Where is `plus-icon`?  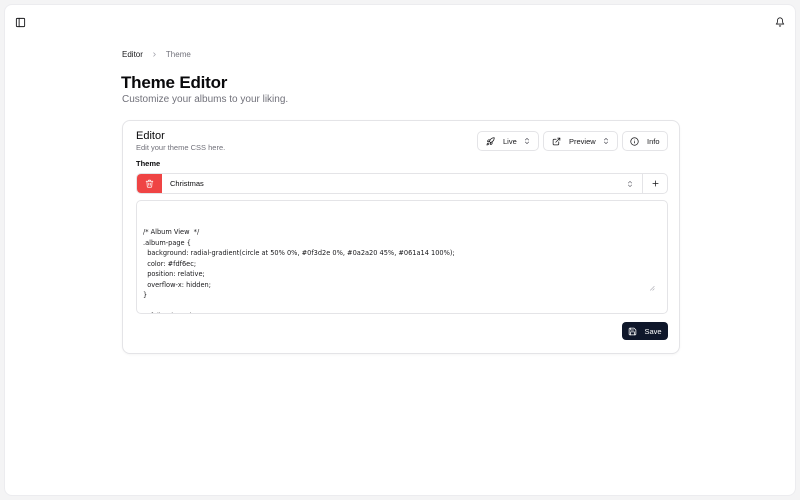 plus-icon is located at coordinates (655, 183).